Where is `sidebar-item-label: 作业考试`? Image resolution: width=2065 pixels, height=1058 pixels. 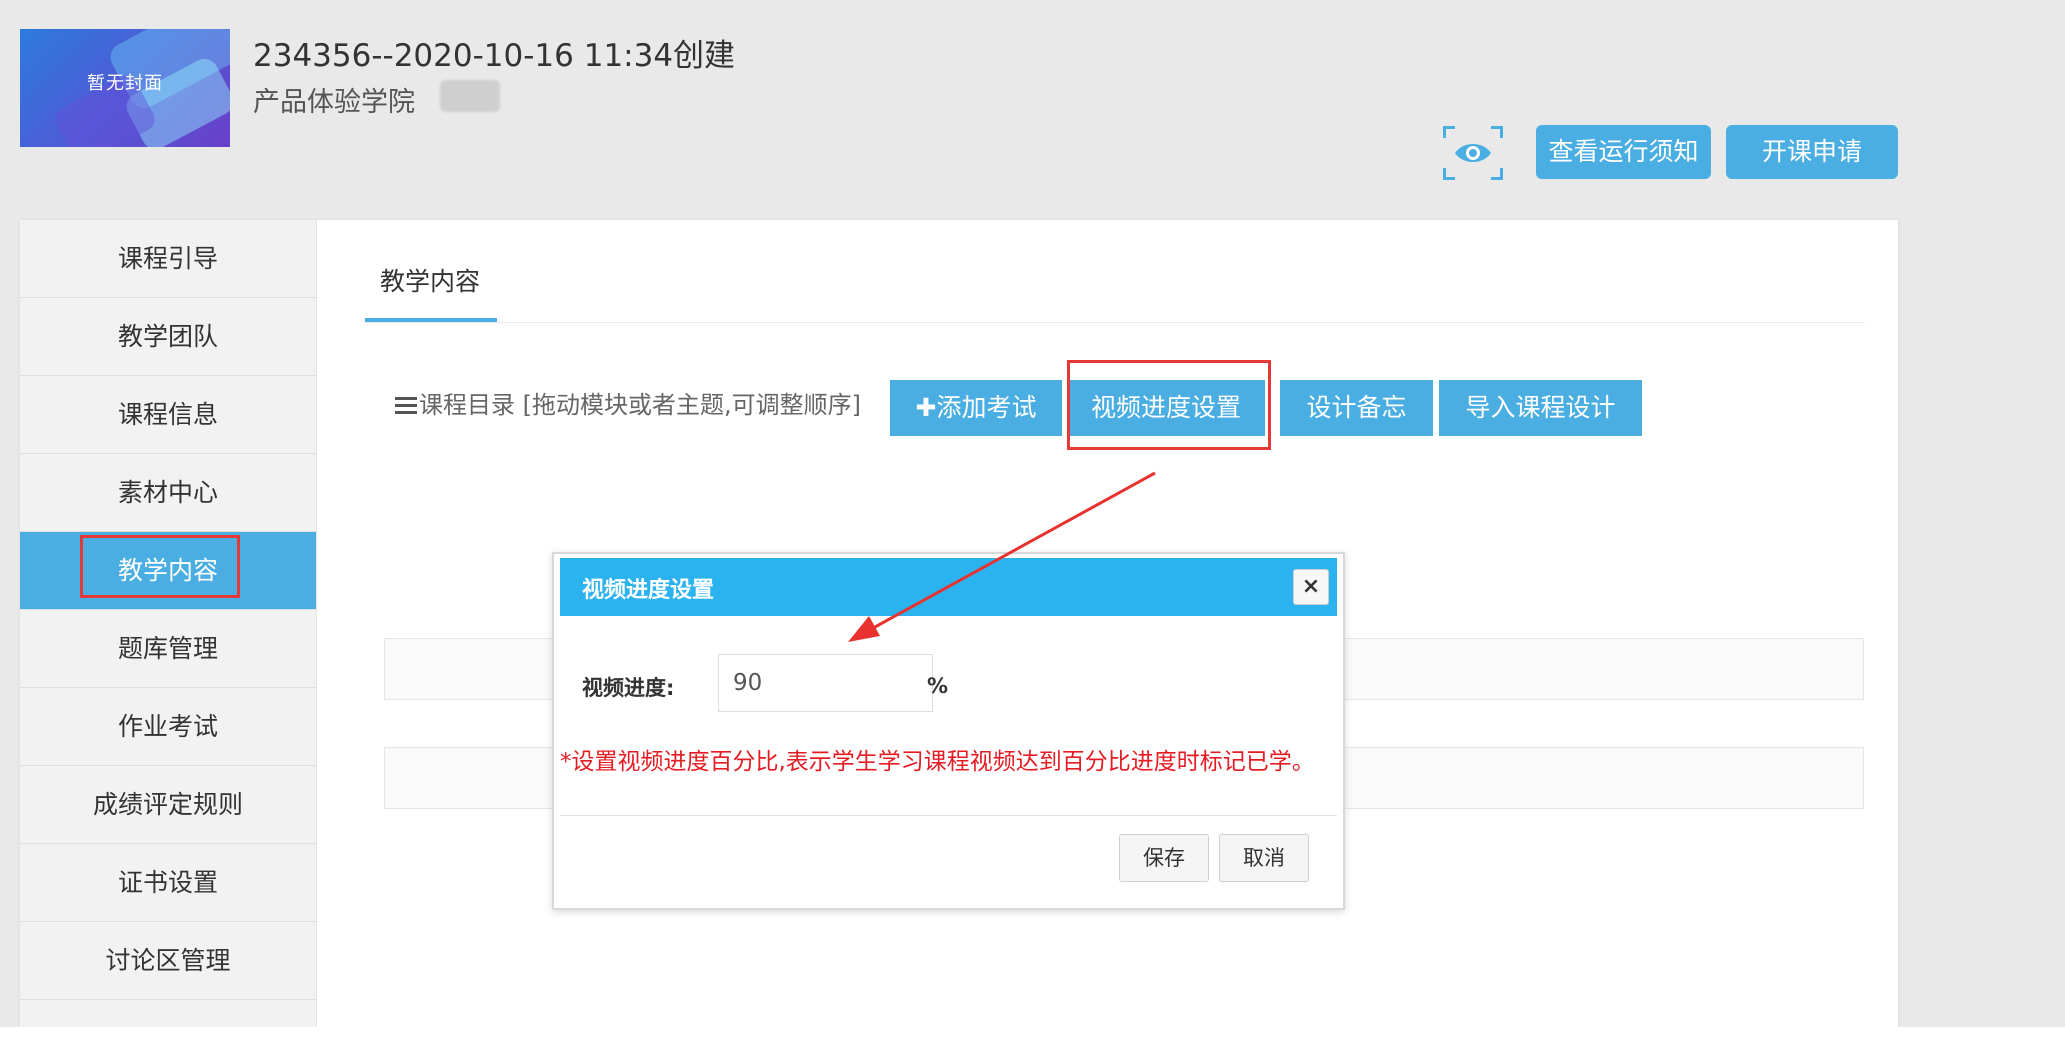
sidebar-item-label: 作业考试 is located at coordinates (167, 726).